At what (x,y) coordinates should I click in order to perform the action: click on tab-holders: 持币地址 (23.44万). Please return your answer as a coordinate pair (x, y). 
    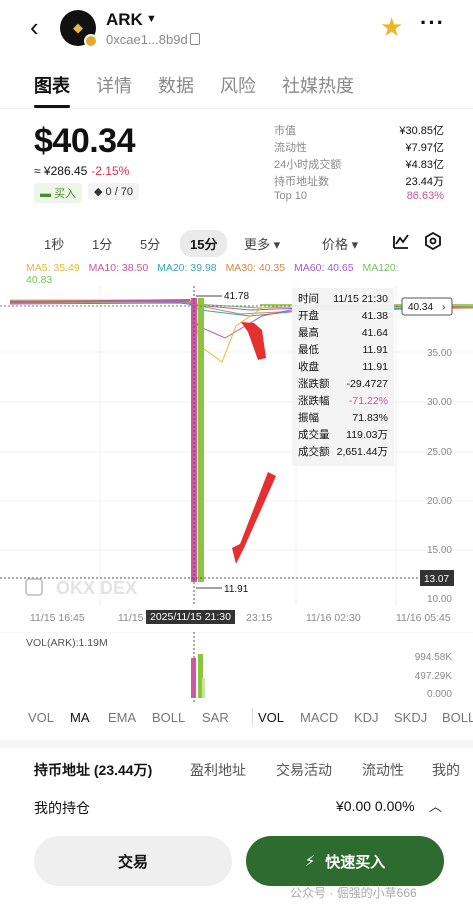
    Looking at the image, I should click on (93, 770).